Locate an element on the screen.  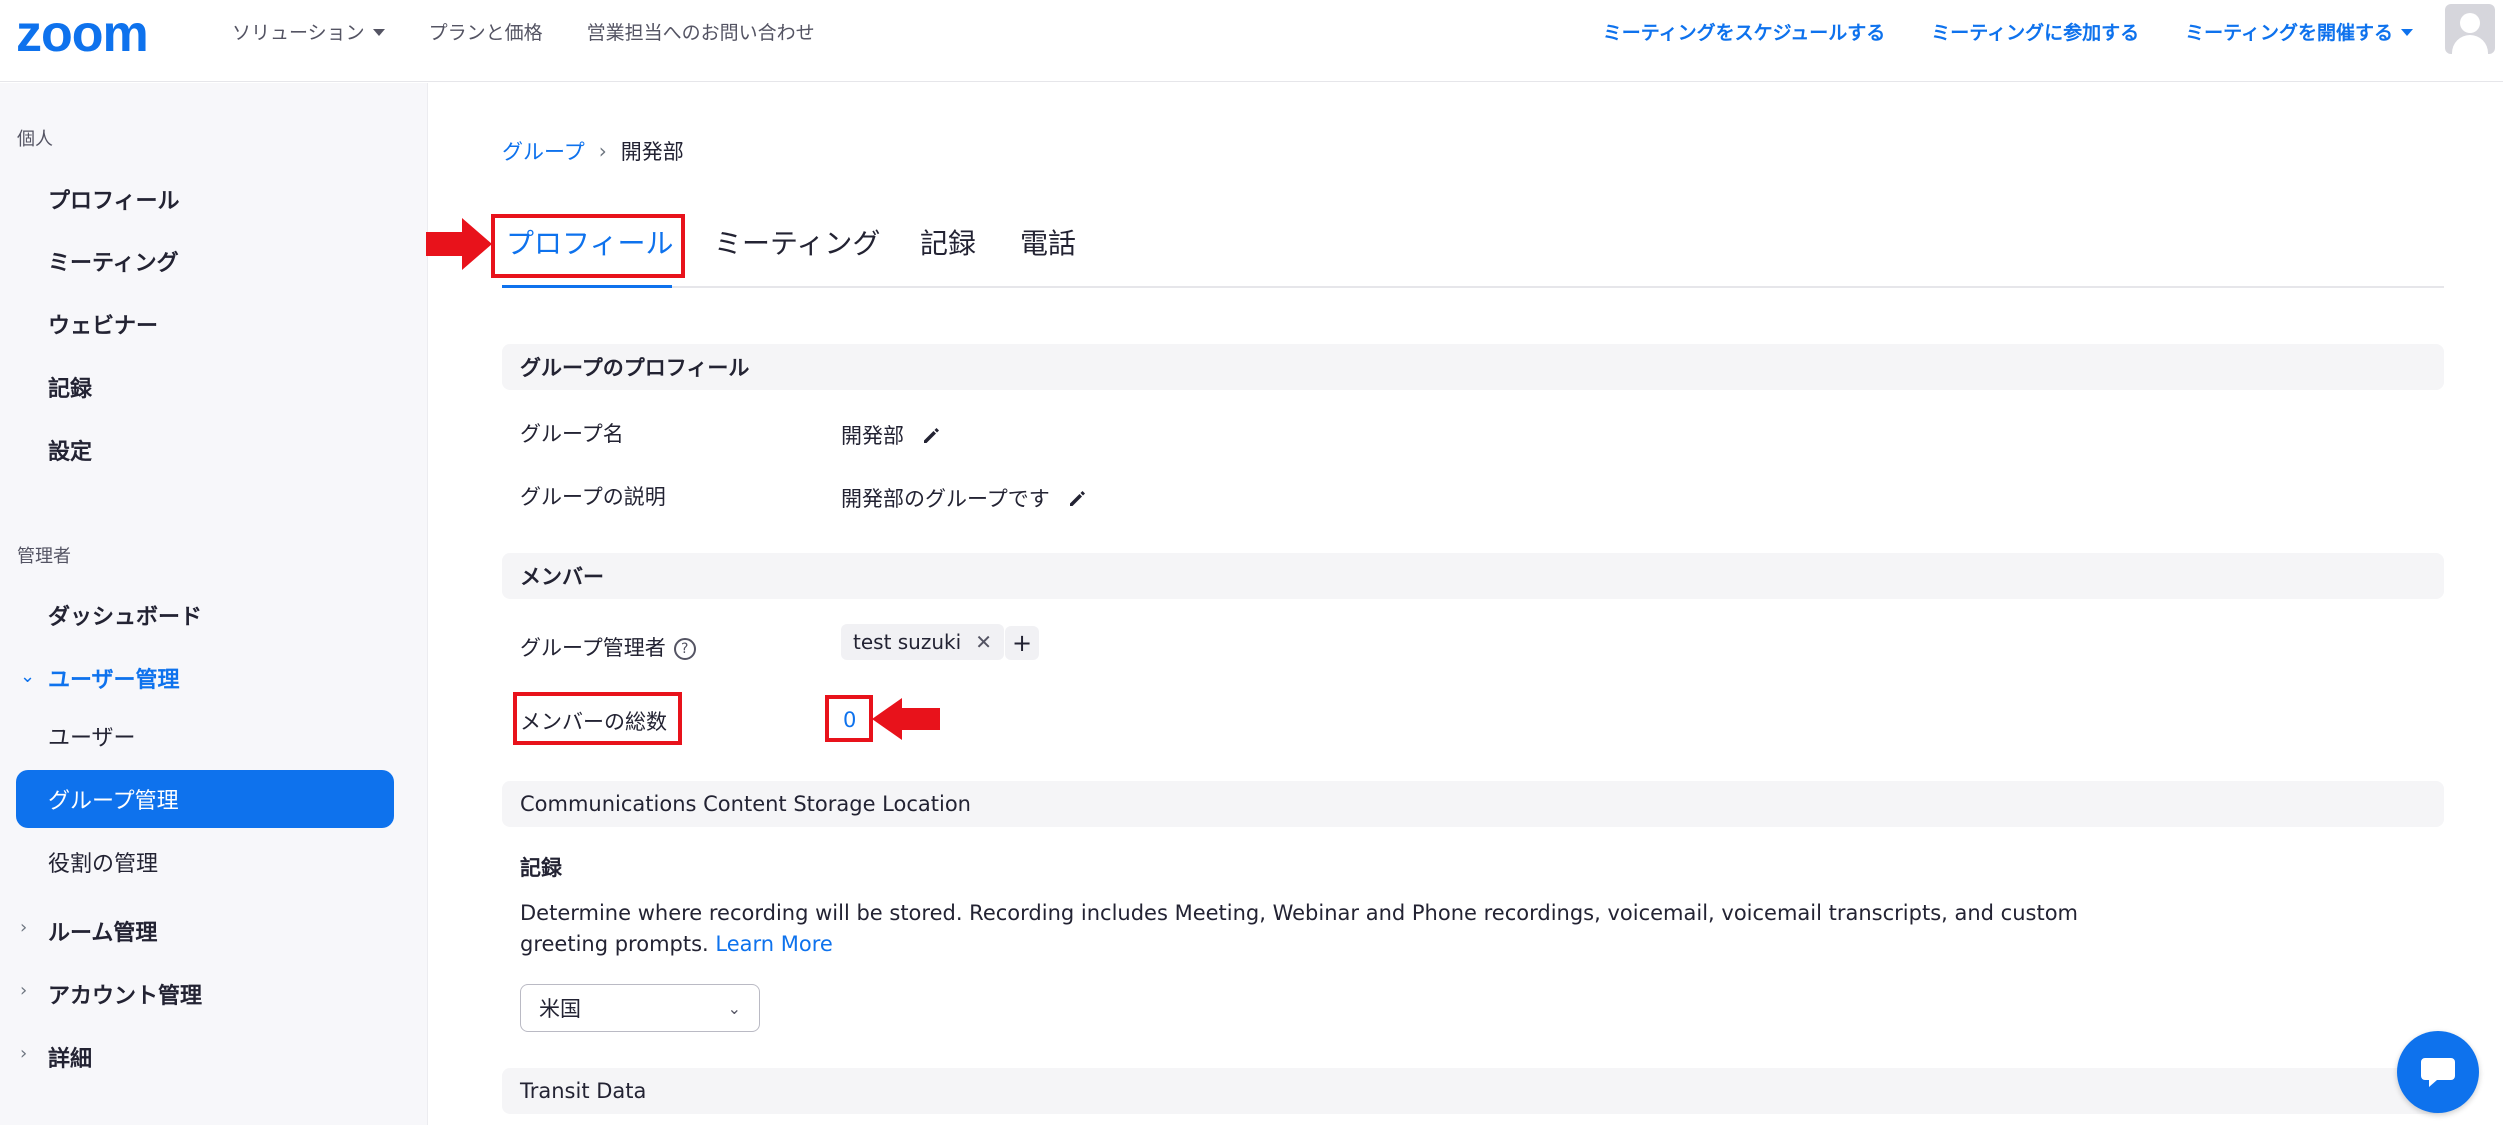
tab-phone: 電話 is located at coordinates (1048, 242).